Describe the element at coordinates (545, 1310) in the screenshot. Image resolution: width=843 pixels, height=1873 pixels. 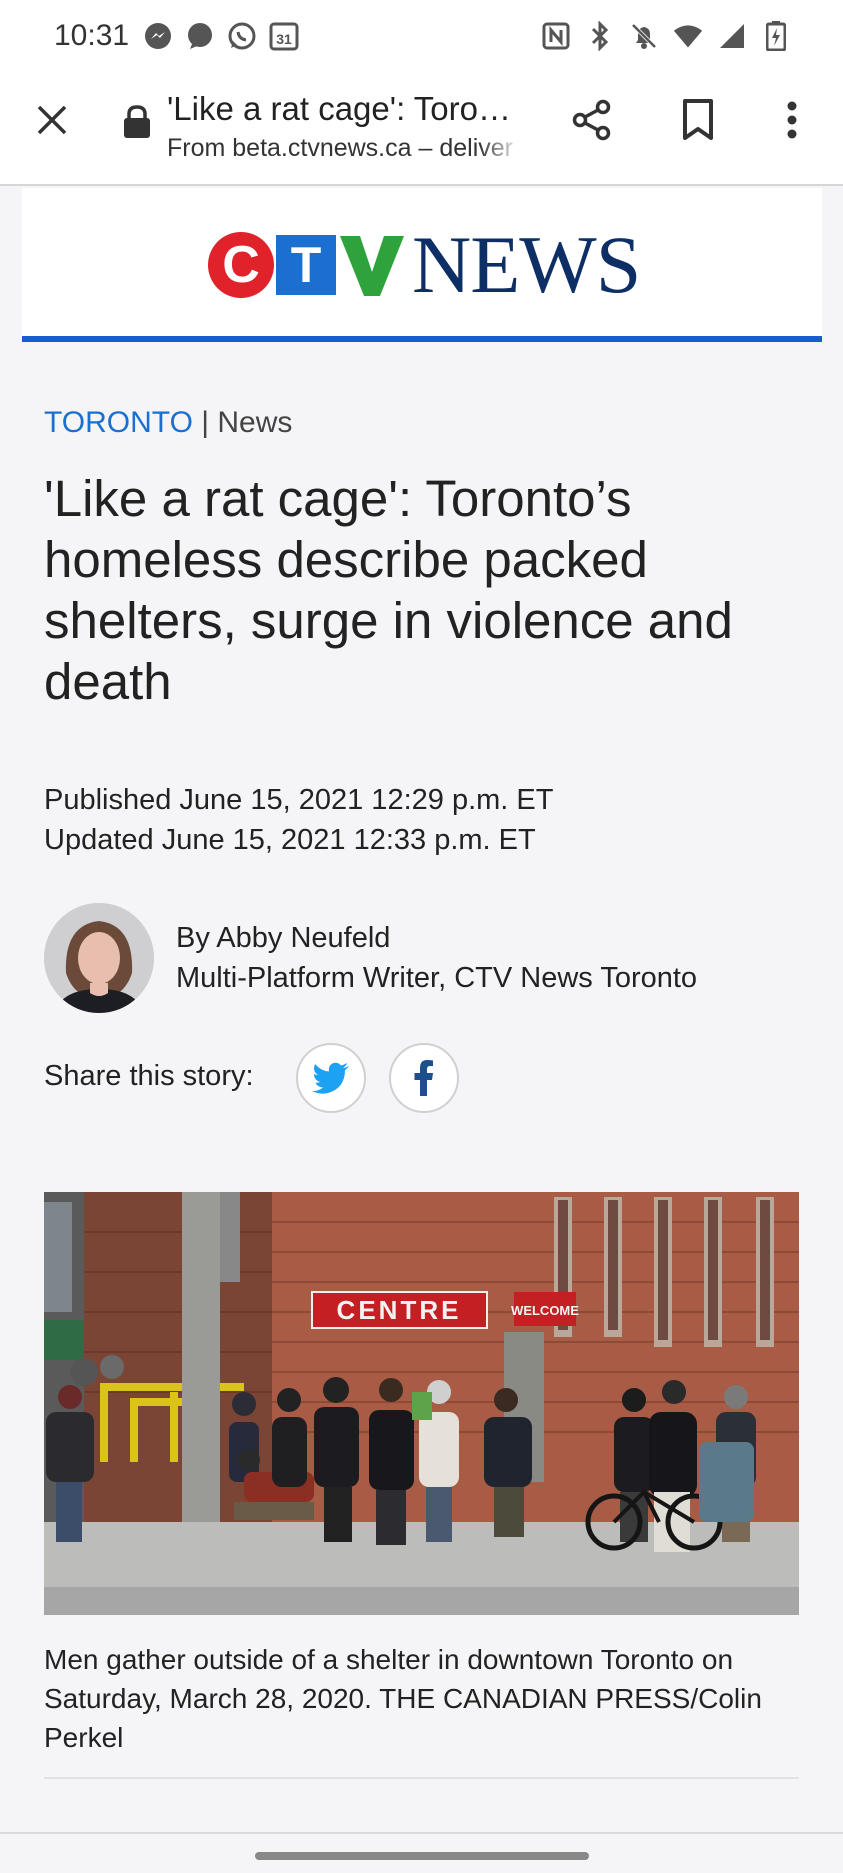
I see `welcome-sign: WELCOME` at that location.